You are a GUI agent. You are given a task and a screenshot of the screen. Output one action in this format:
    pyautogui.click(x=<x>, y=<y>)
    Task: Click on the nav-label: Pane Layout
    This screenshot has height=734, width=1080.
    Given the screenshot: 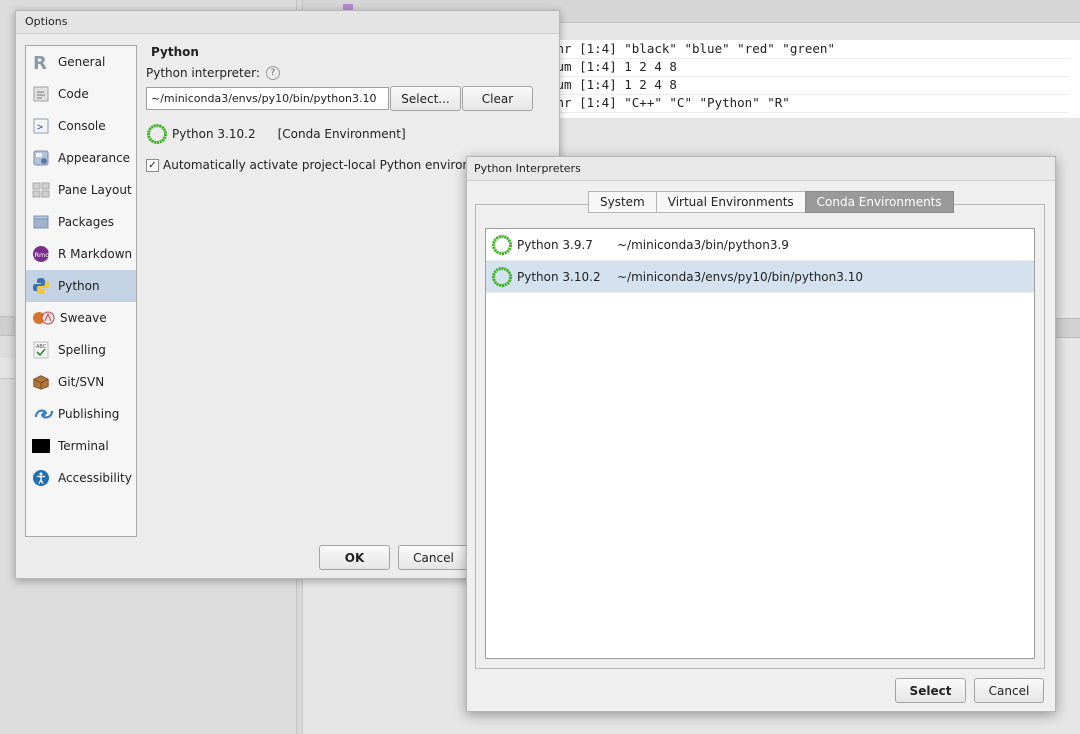 What is the action you would take?
    pyautogui.click(x=95, y=190)
    